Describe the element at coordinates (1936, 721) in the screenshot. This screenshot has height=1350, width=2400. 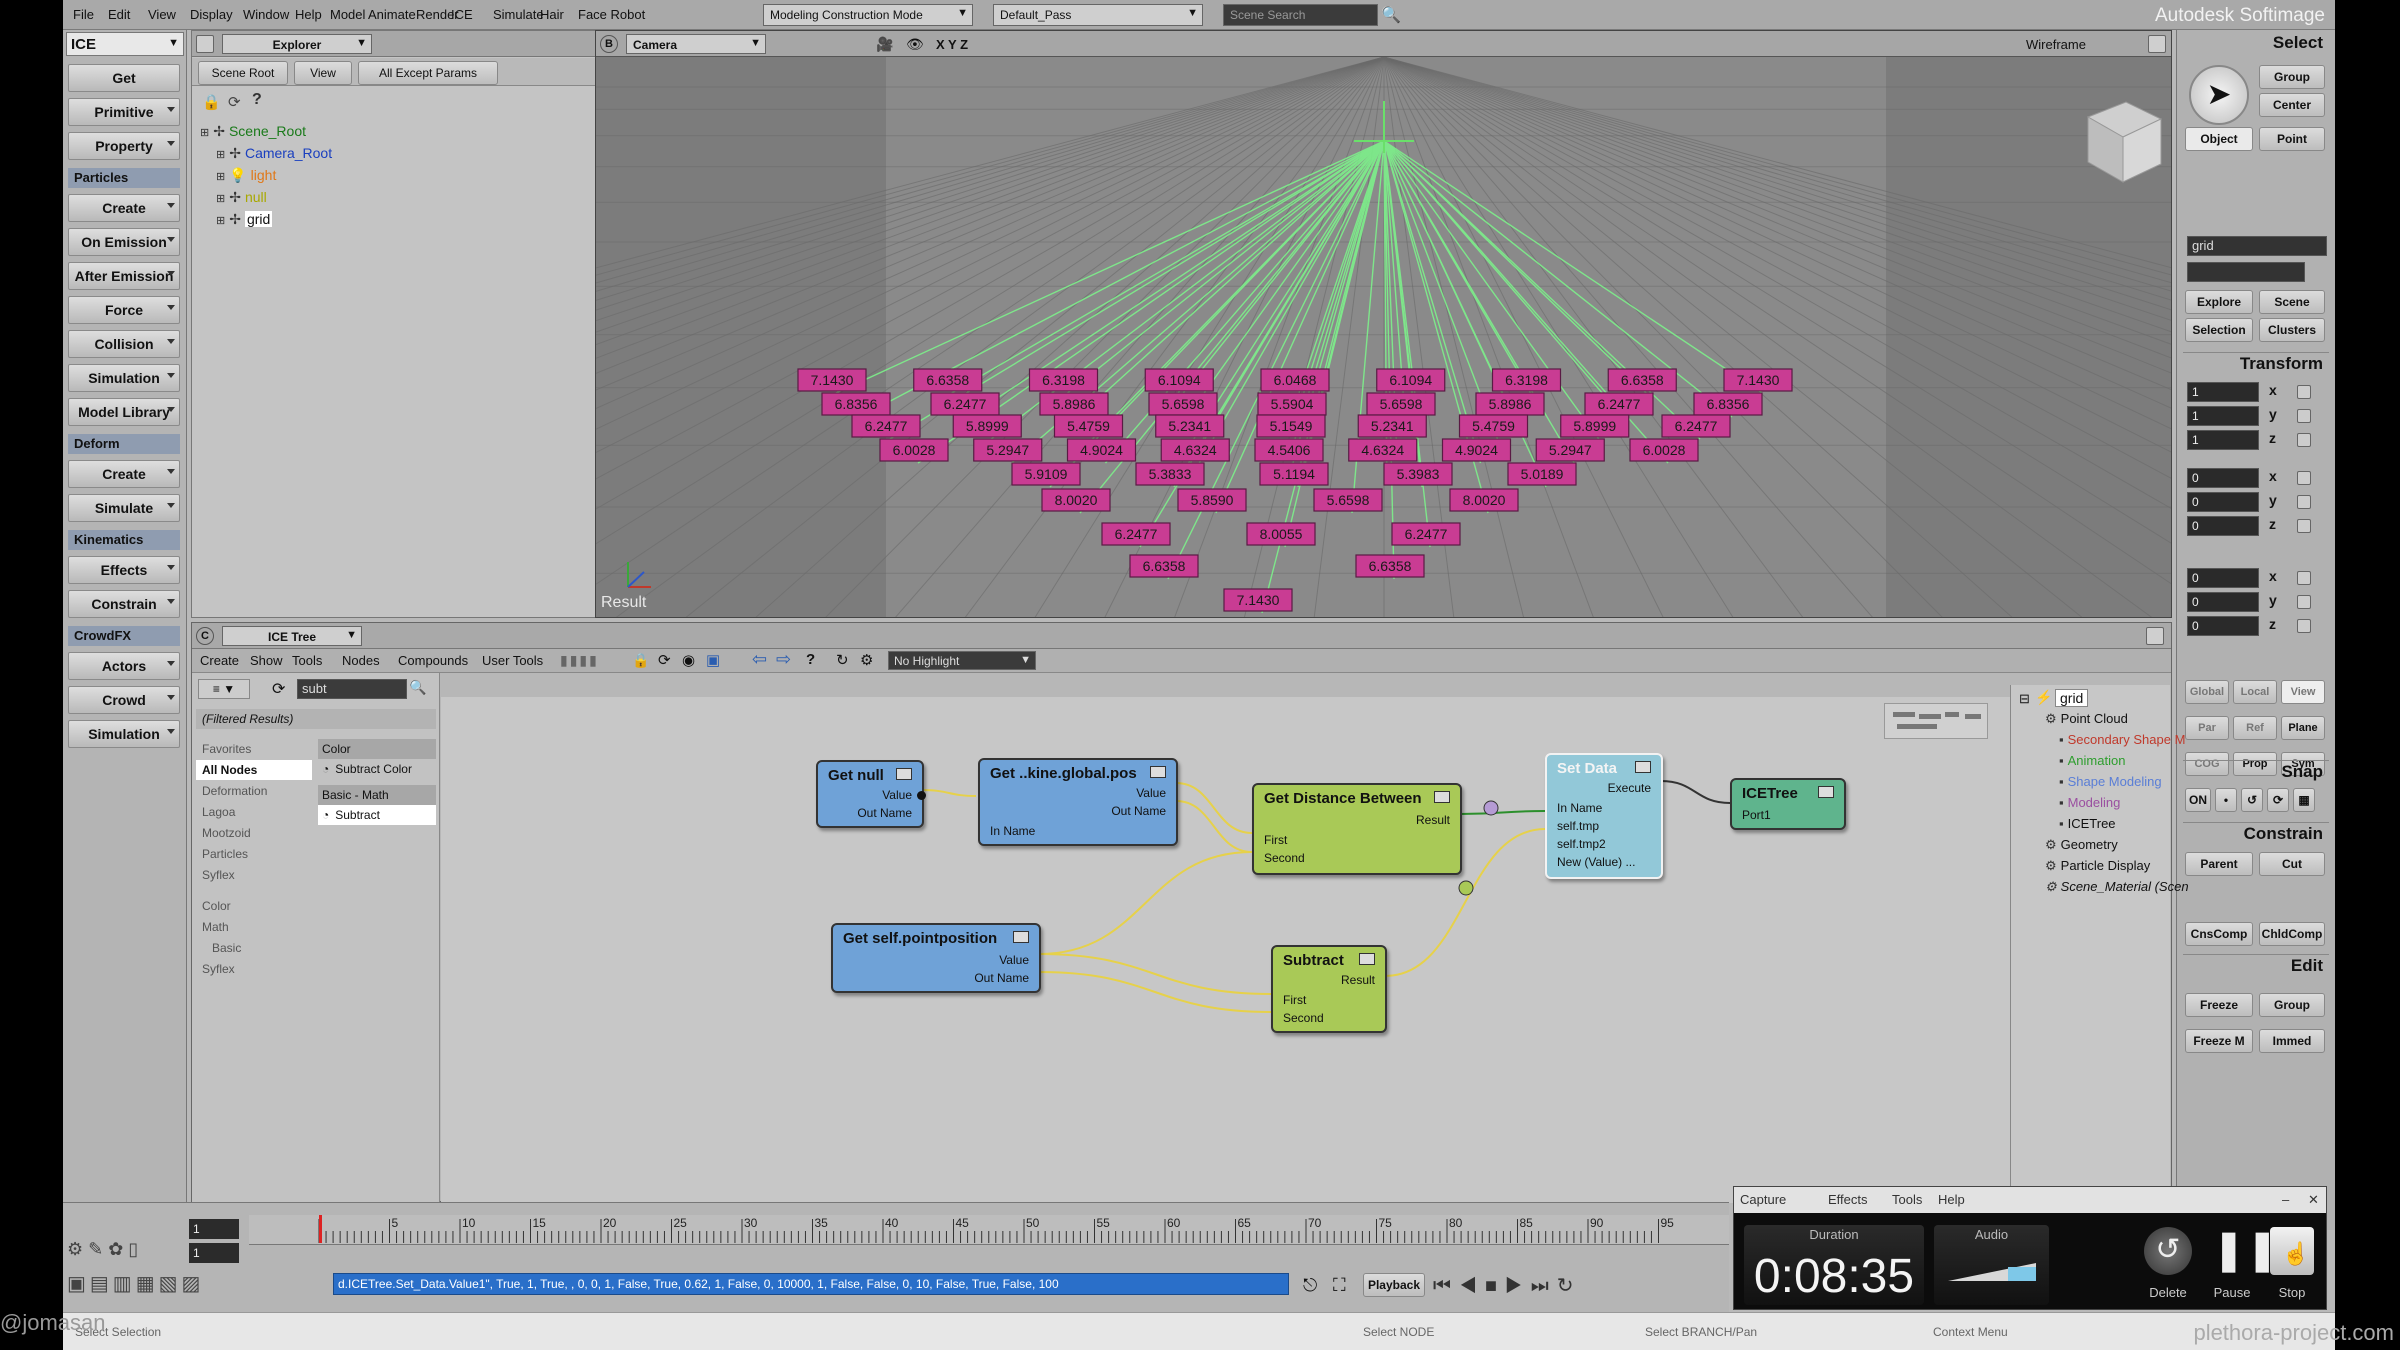
I see `graph-navigator` at that location.